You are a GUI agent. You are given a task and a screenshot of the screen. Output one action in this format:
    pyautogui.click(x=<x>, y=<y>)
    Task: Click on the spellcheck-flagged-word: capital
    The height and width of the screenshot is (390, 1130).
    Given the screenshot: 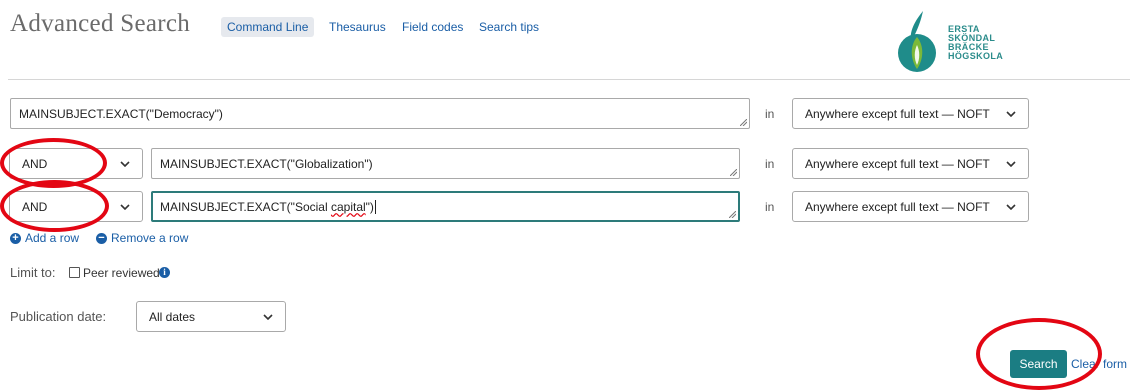 What is the action you would take?
    pyautogui.click(x=348, y=206)
    